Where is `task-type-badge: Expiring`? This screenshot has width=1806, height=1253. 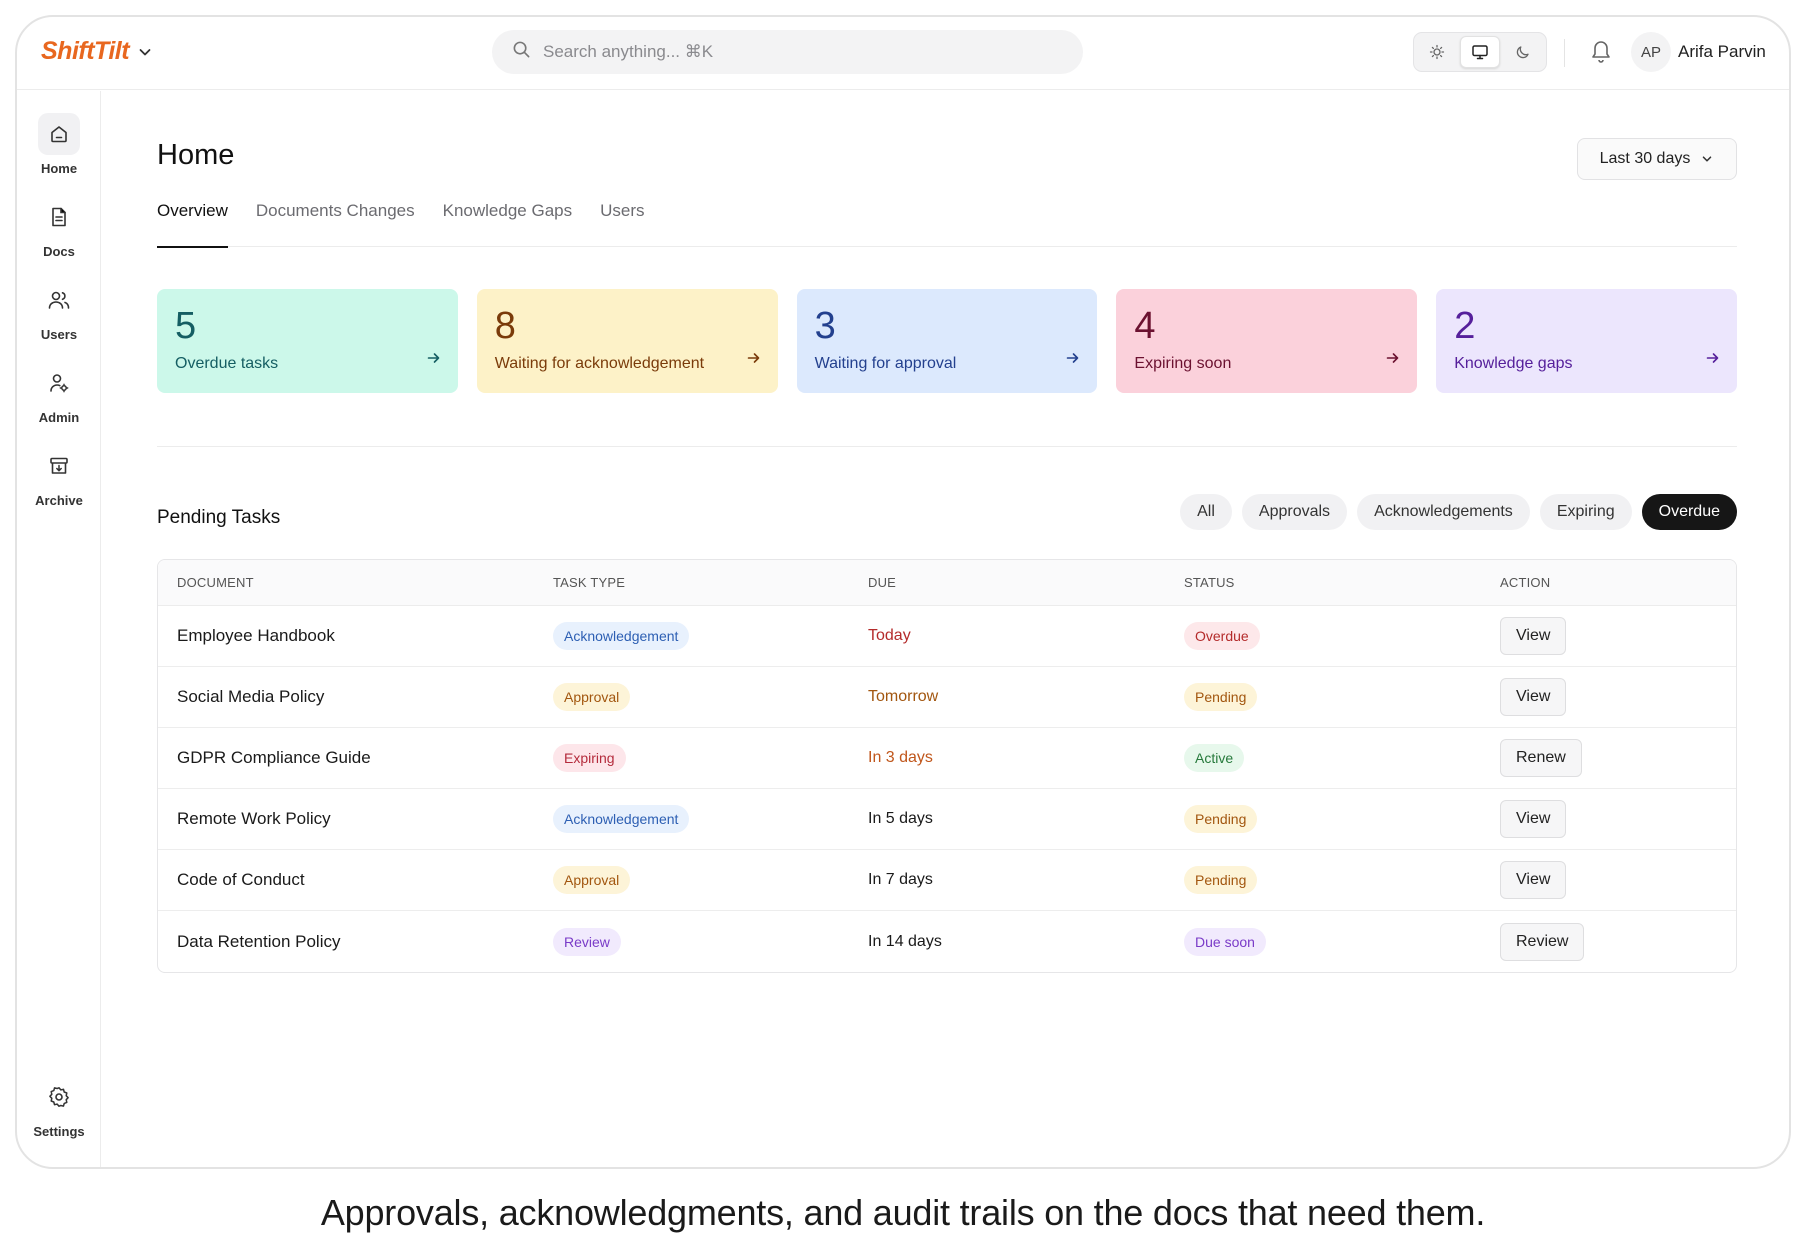 task-type-badge: Expiring is located at coordinates (589, 758).